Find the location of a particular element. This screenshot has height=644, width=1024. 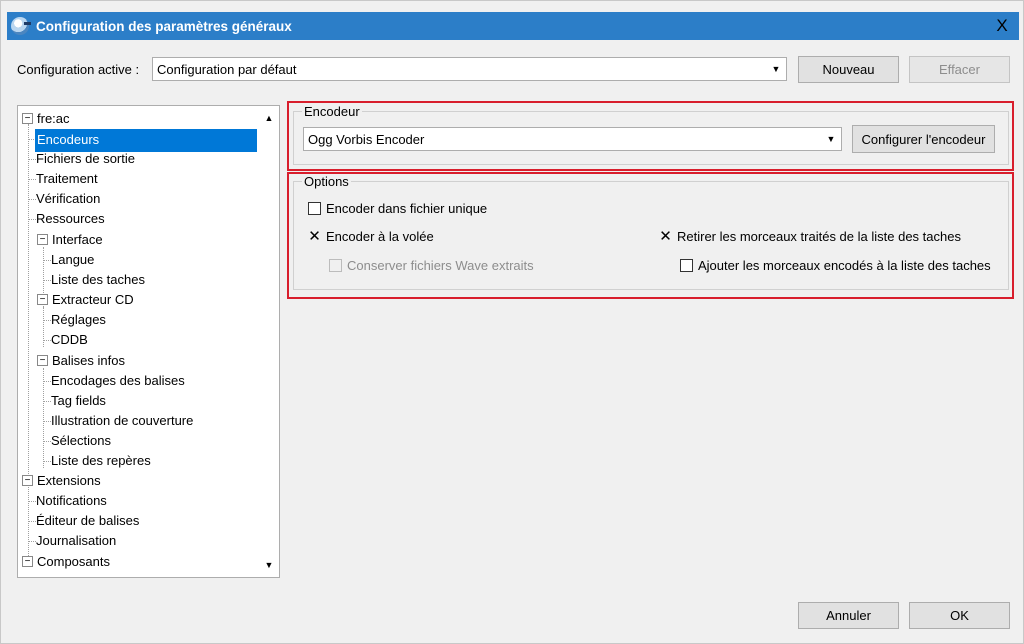

tree-item-processing: Traitement is located at coordinates (67, 179).